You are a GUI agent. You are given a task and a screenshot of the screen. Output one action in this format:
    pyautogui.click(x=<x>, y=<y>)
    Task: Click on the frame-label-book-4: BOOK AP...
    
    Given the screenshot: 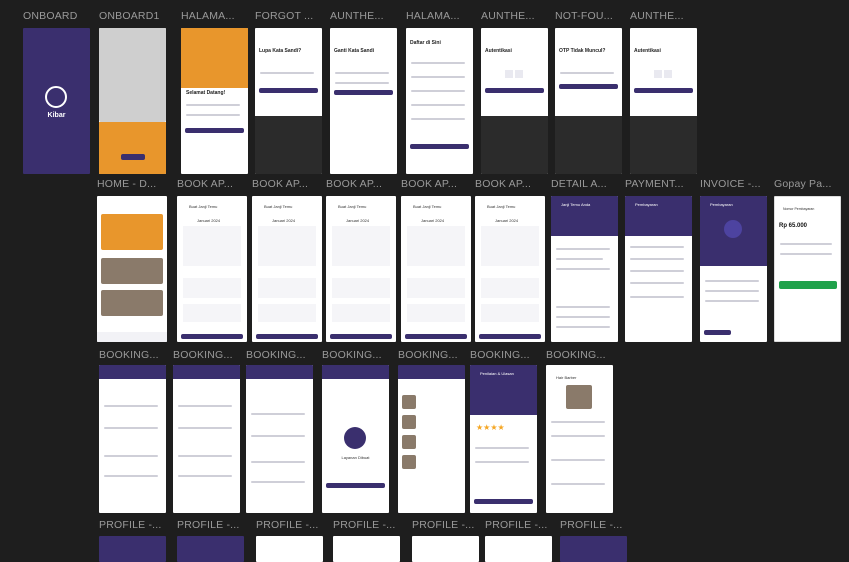 What is the action you would take?
    pyautogui.click(x=435, y=184)
    